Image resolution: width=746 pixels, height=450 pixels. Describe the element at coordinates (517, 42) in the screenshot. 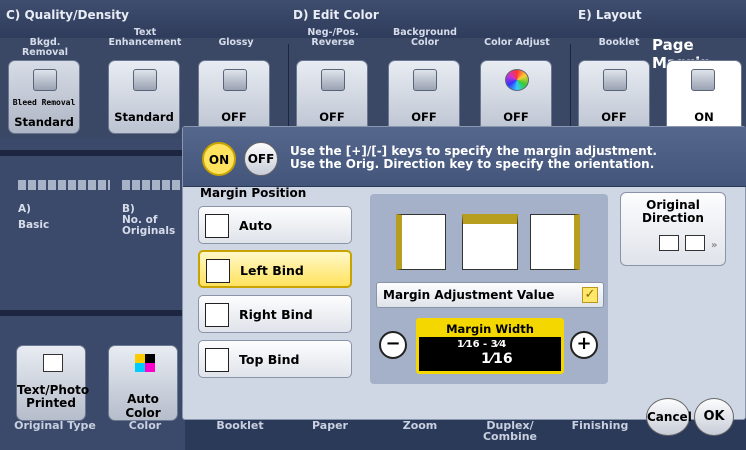

I see `label-color-adjust: Color Adjust` at that location.